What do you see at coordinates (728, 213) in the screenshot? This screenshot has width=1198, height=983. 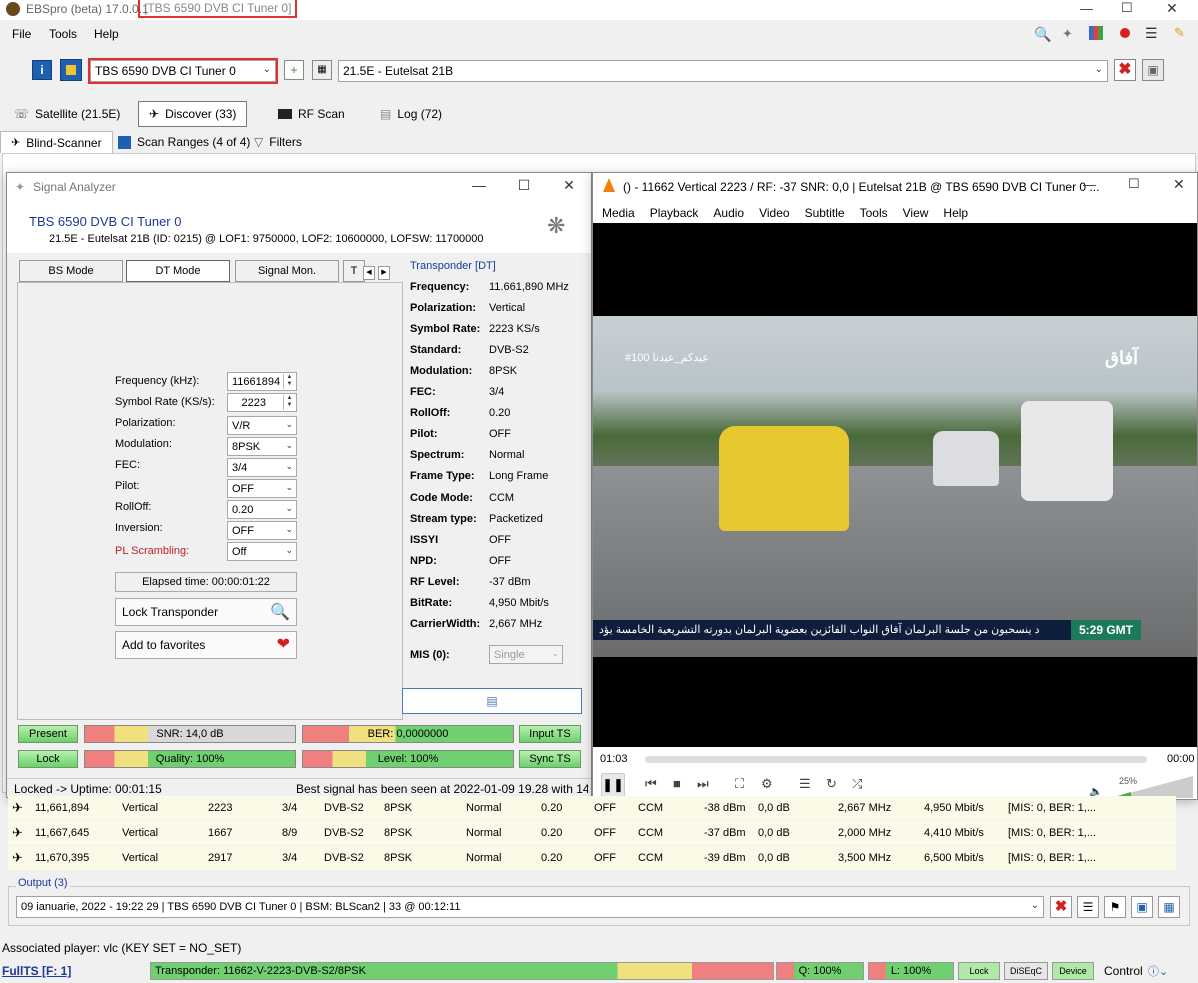 I see `vlc-menu-audio: Audio` at bounding box center [728, 213].